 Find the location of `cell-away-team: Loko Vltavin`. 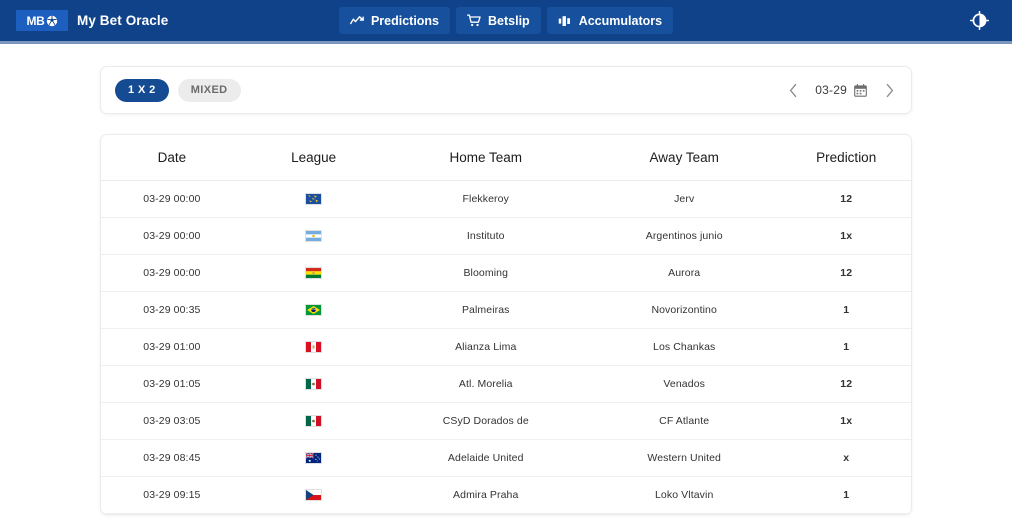

cell-away-team: Loko Vltavin is located at coordinates (684, 495).